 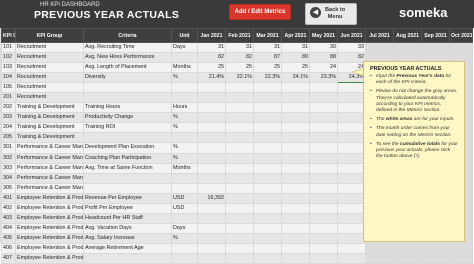 I want to click on value-cell: 30, so click(x=323, y=47).